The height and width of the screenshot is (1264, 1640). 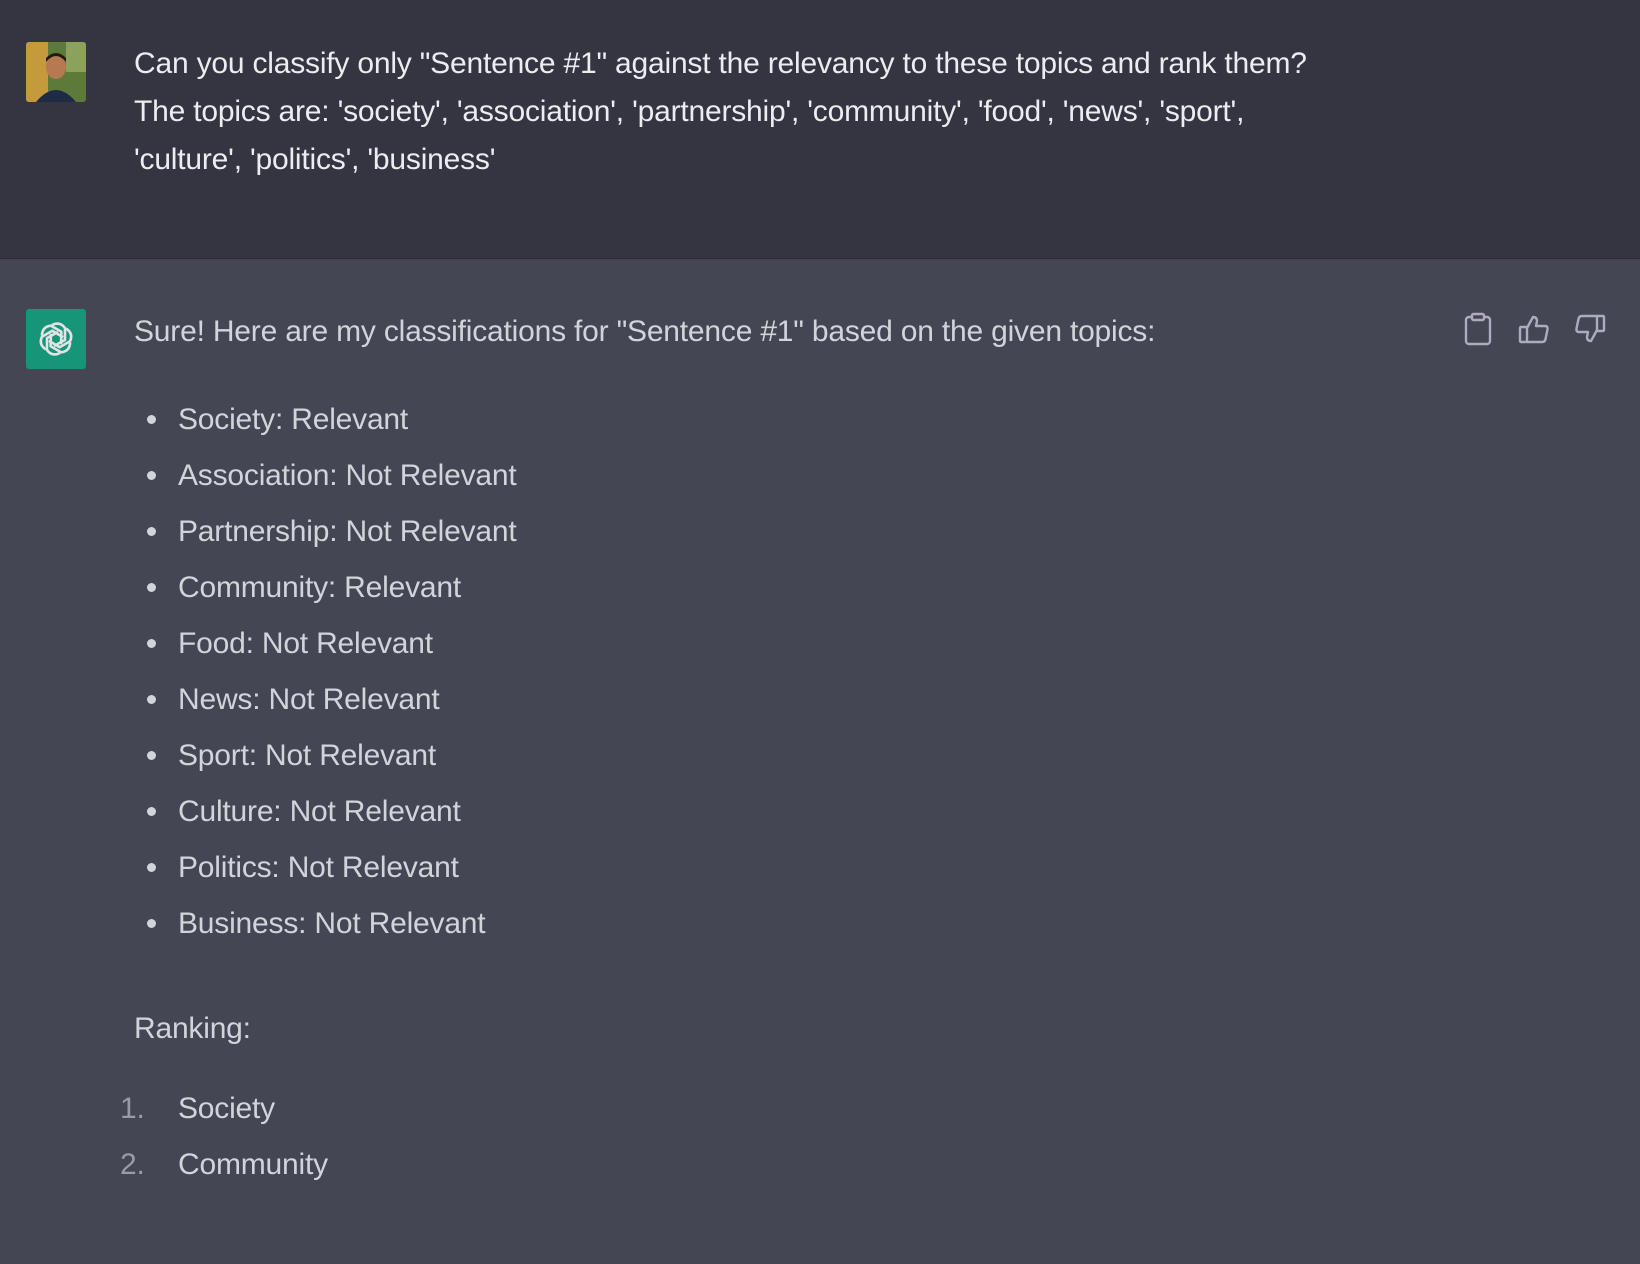 I want to click on classification-text: Community: Relevant, so click(x=319, y=587).